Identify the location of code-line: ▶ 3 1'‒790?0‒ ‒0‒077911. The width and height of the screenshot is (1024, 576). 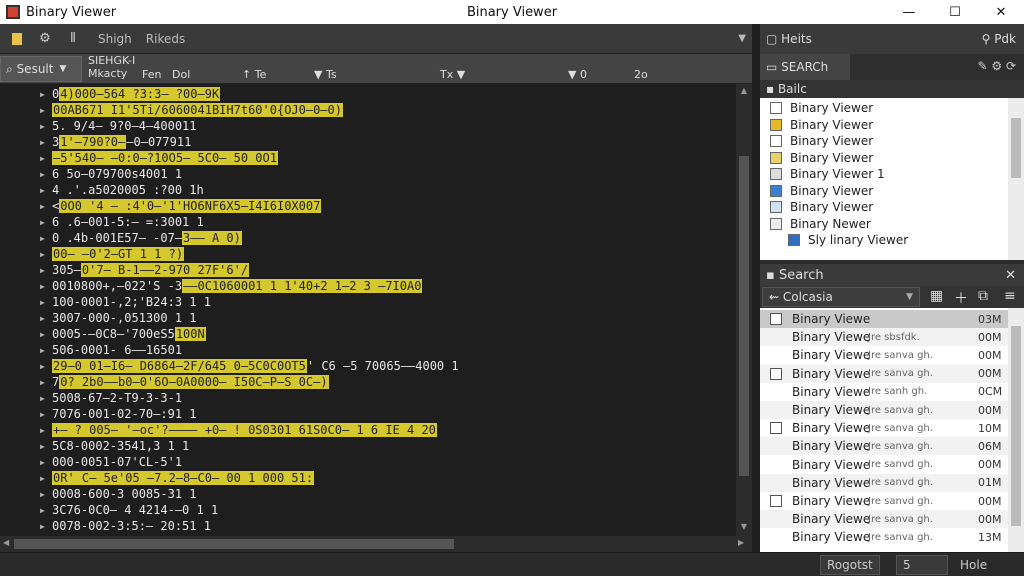
(115, 142).